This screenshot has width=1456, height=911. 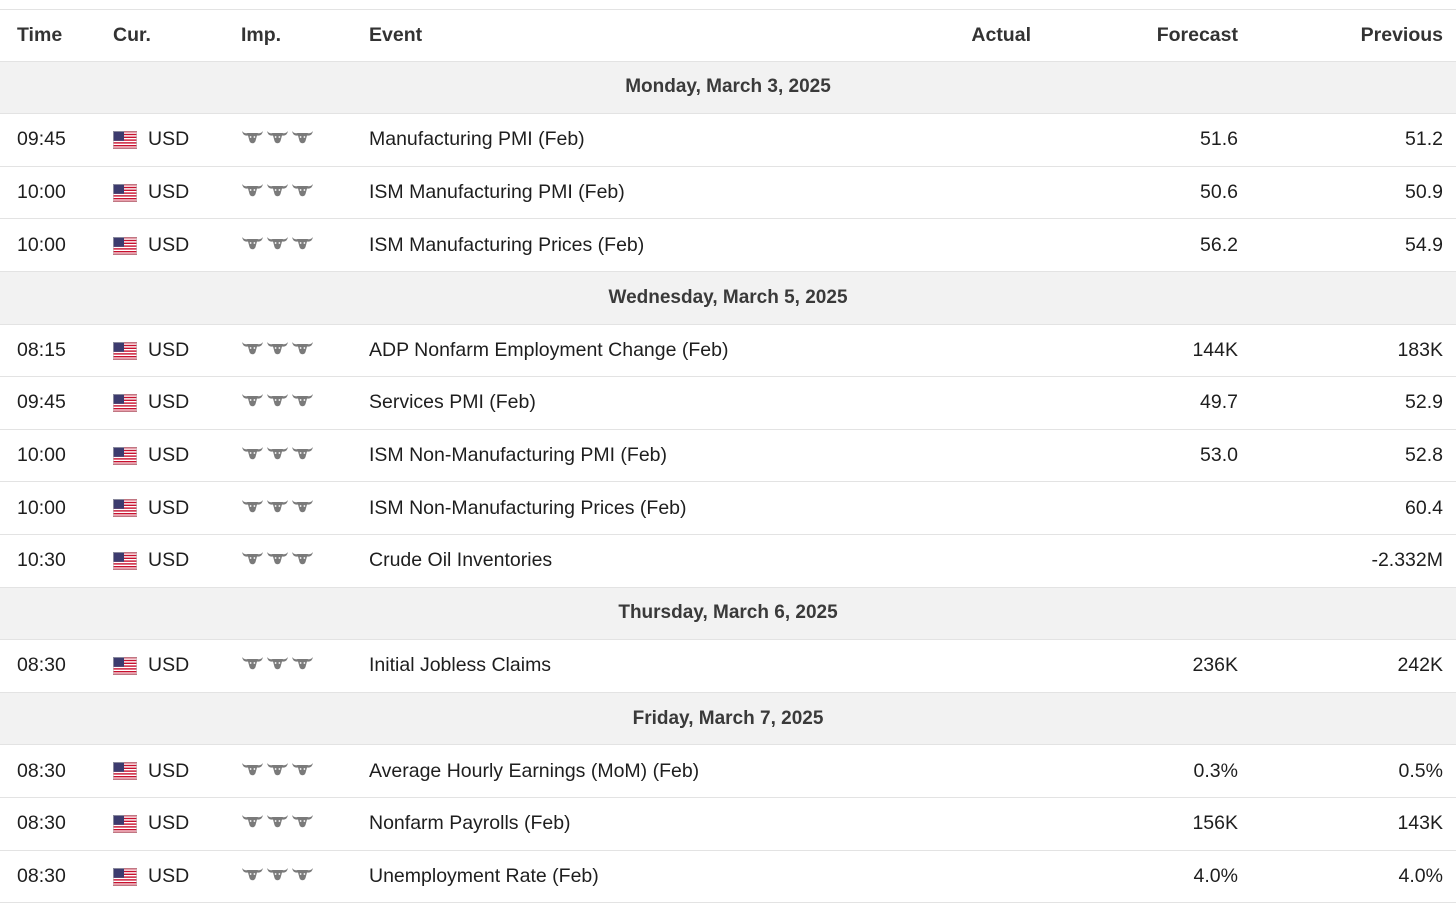 What do you see at coordinates (1215, 875) in the screenshot?
I see `forecast-value: 4.0%` at bounding box center [1215, 875].